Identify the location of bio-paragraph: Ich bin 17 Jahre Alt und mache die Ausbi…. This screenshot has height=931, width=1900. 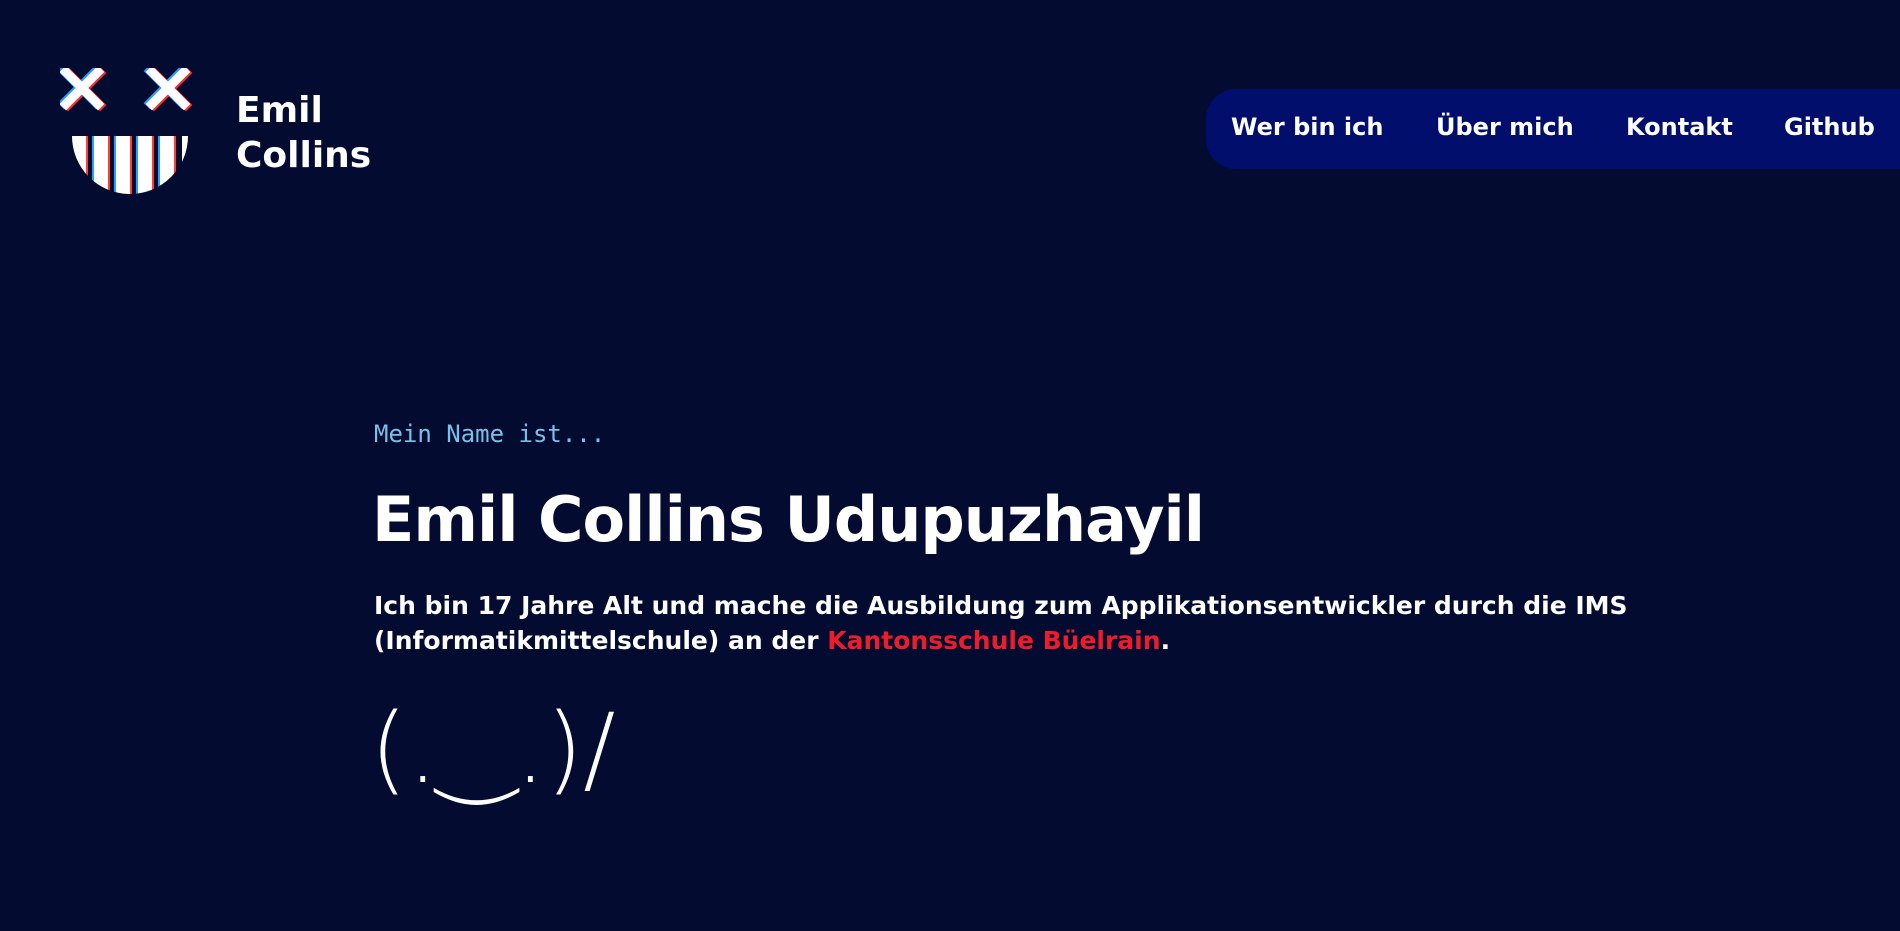
(1064, 623).